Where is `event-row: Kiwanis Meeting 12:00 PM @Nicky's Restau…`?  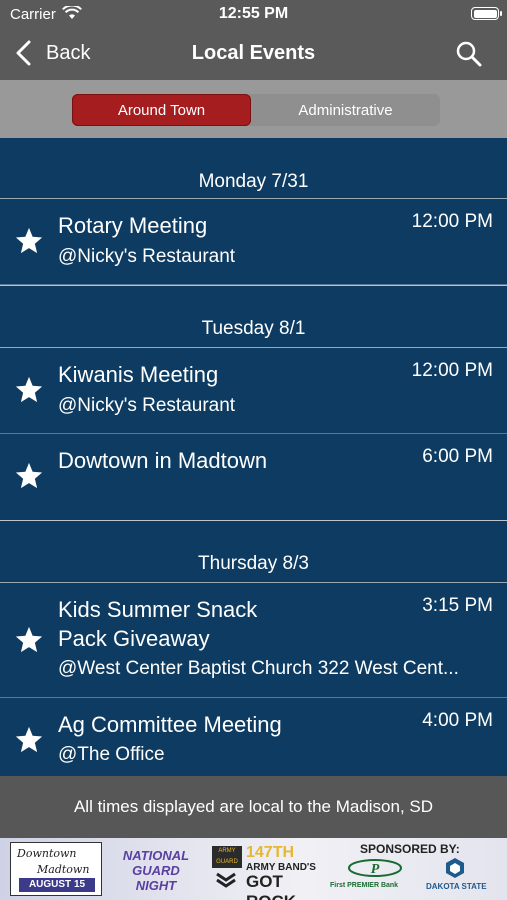
event-row: Kiwanis Meeting 12:00 PM @Nicky's Restau… is located at coordinates (253, 391).